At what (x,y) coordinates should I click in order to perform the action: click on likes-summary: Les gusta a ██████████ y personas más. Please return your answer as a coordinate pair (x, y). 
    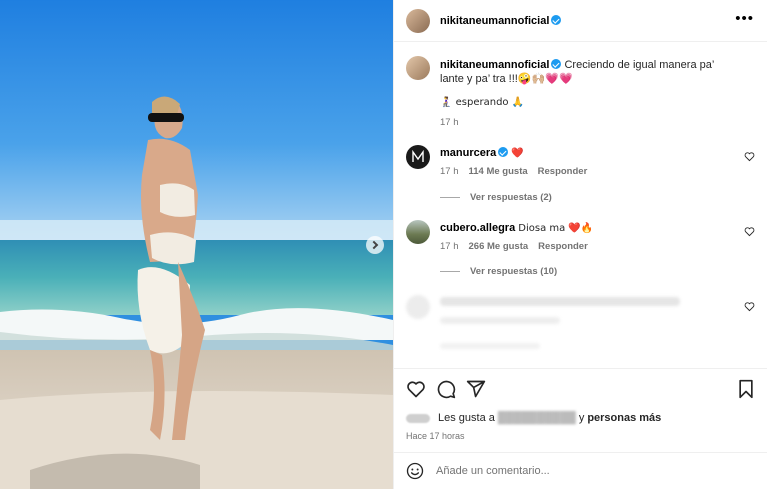
    Looking at the image, I should click on (535, 418).